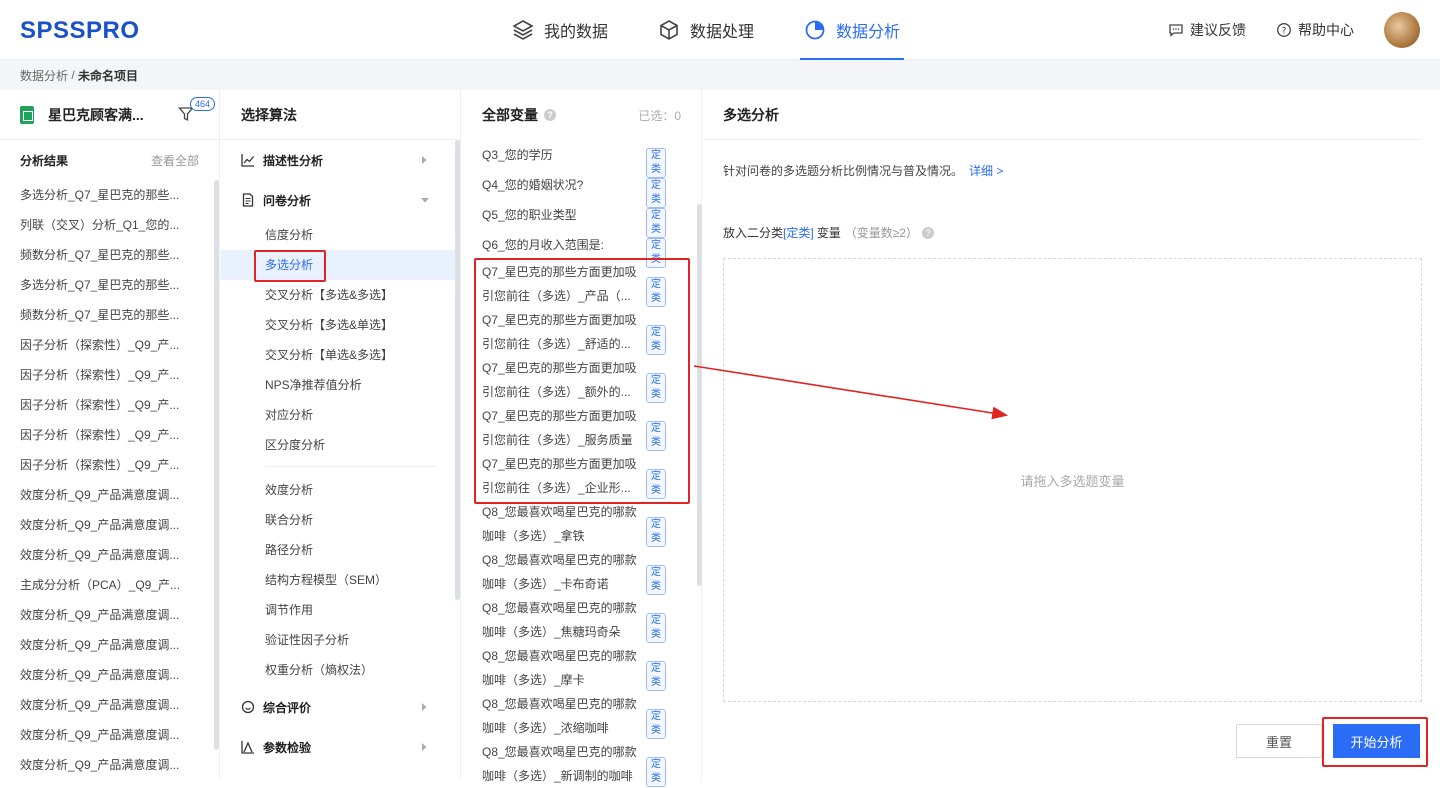 The width and height of the screenshot is (1440, 788). I want to click on variable-item: Q7_星巴克的那些方面更加吸引您前往（多选）_产品（...定类, so click(562, 284).